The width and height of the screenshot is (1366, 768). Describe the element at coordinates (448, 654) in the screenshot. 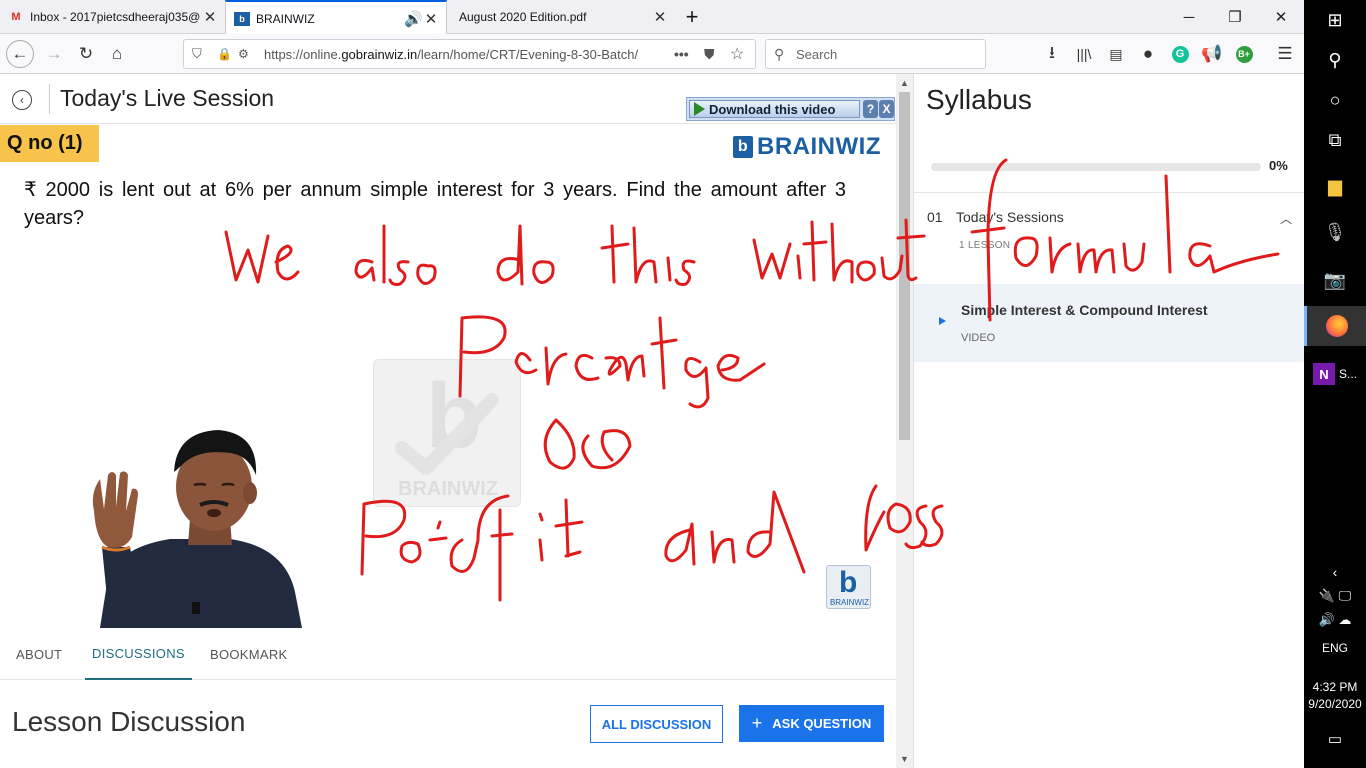

I see `lesson-tabs: ABOUT DISCUSSIONS BOOKMARK` at that location.